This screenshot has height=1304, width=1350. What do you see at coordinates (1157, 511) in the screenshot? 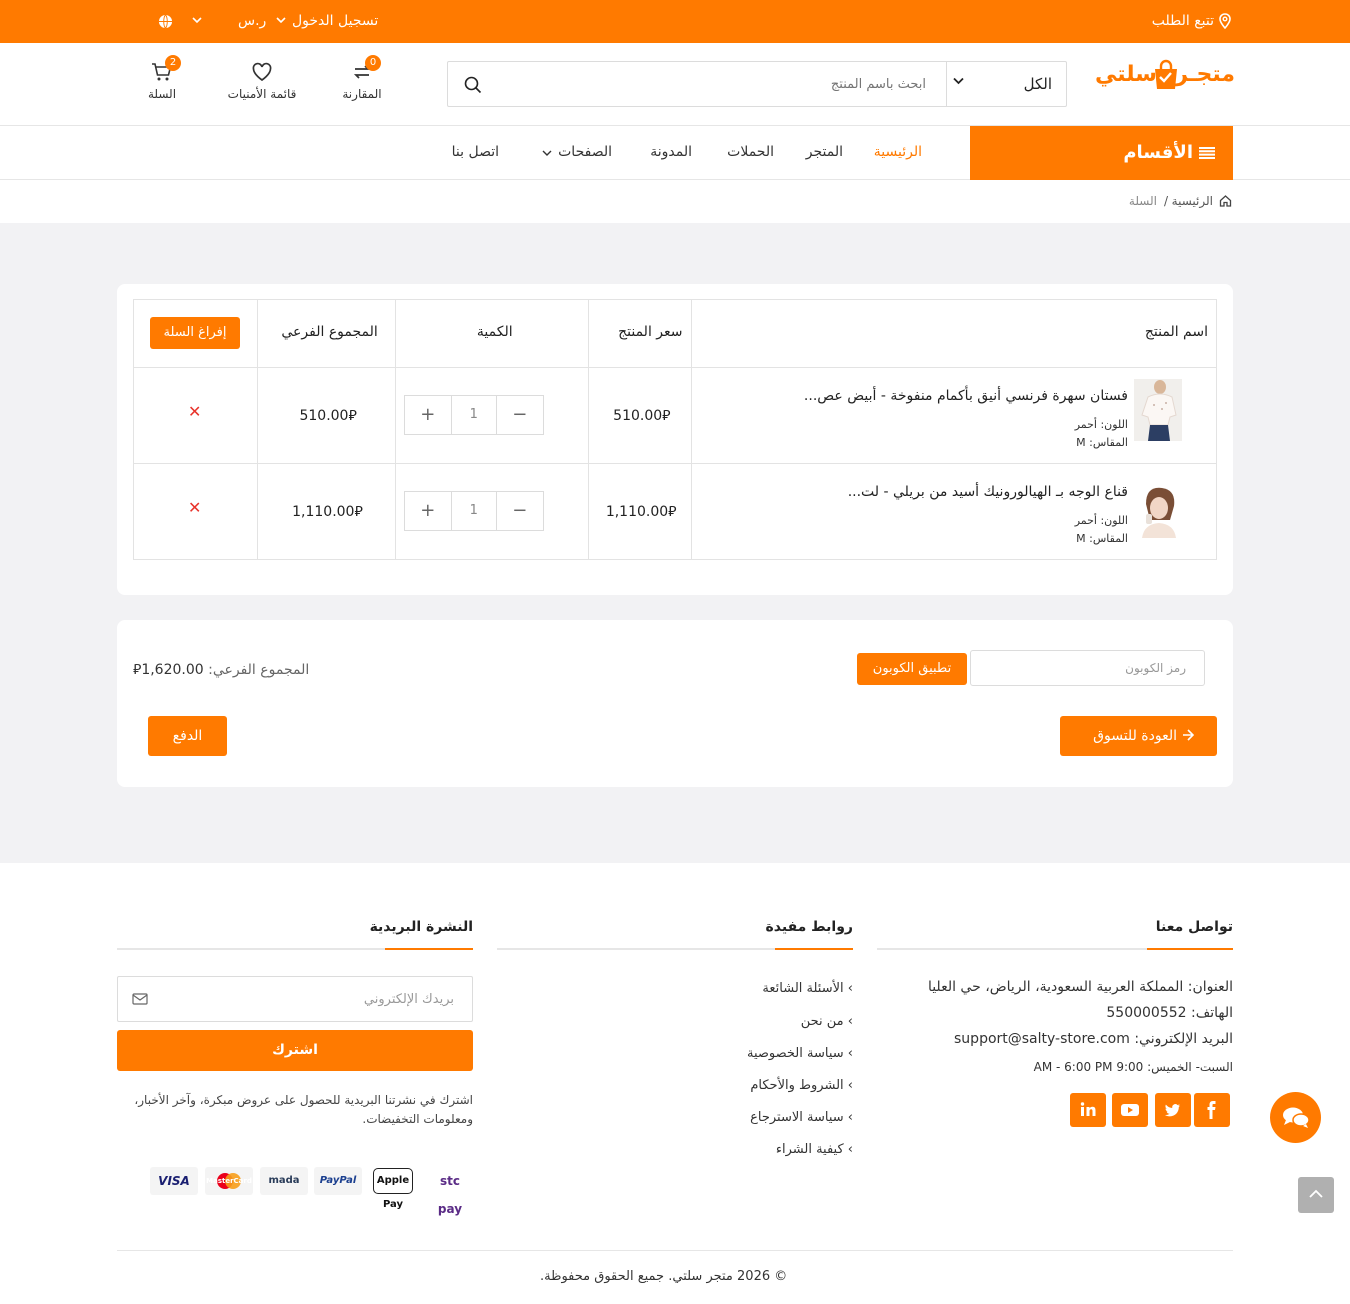
I see `product-image-mask` at bounding box center [1157, 511].